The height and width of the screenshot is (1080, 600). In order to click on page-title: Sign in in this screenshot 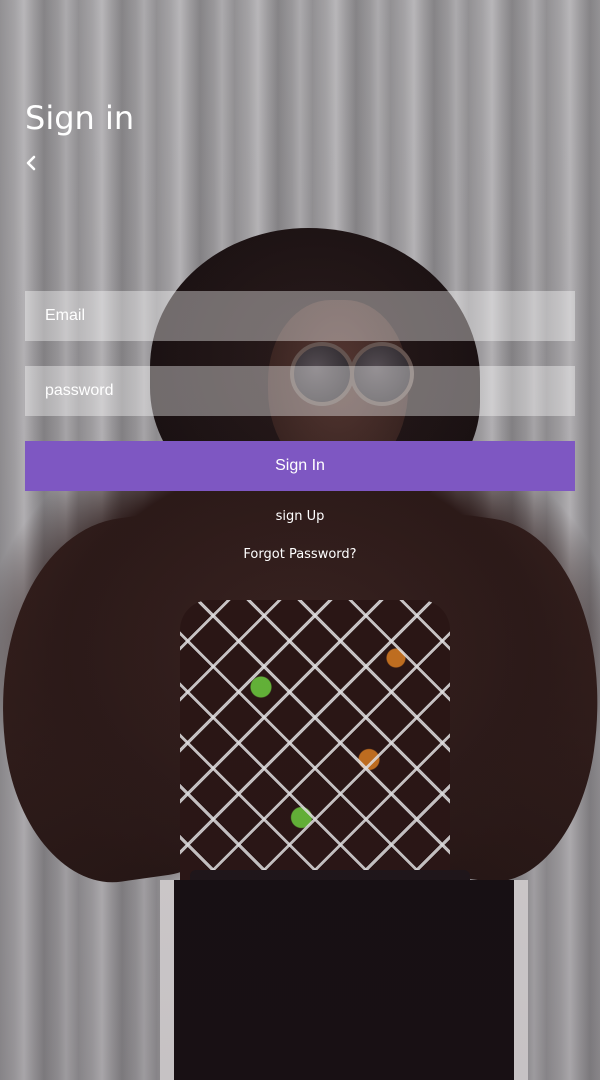, I will do `click(80, 118)`.